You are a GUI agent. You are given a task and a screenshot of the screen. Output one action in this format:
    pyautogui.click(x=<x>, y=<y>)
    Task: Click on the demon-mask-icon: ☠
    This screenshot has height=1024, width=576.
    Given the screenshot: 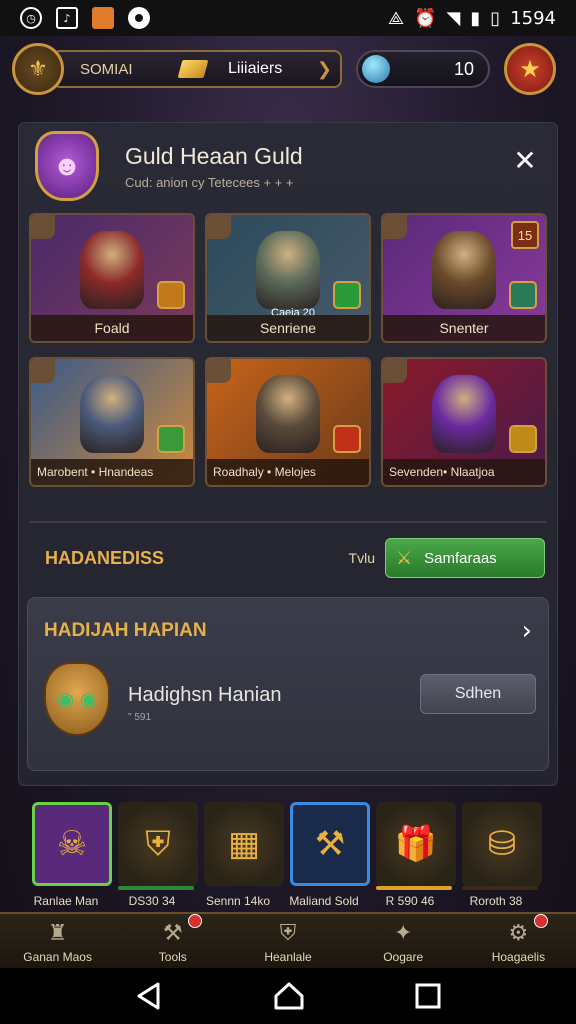 What is the action you would take?
    pyautogui.click(x=72, y=844)
    